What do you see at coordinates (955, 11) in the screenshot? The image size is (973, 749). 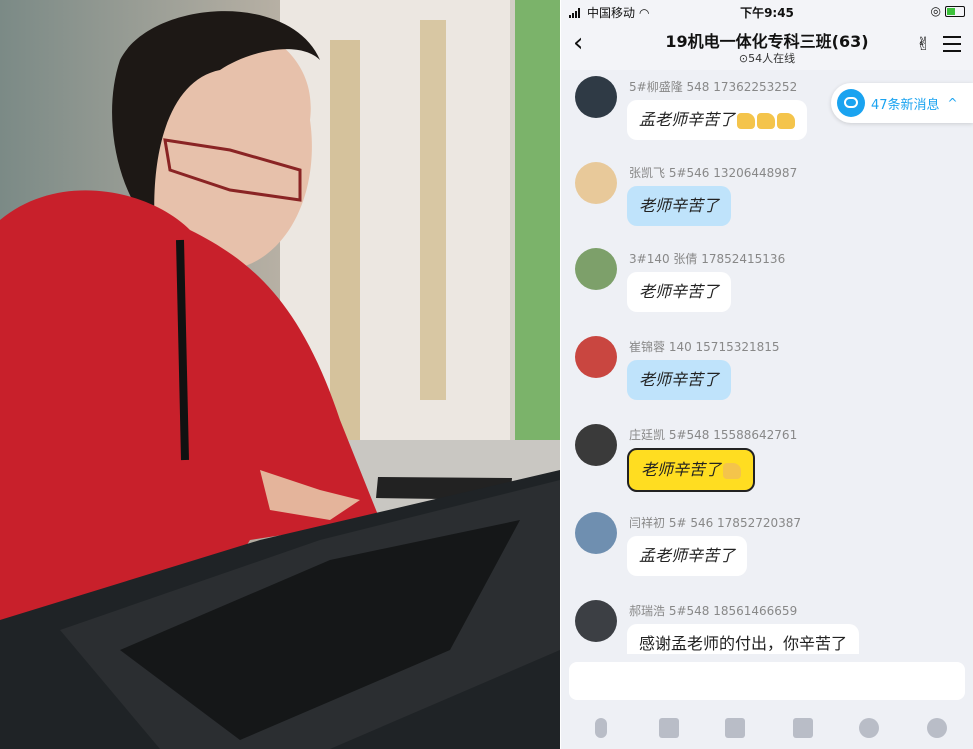 I see `battery-icon` at bounding box center [955, 11].